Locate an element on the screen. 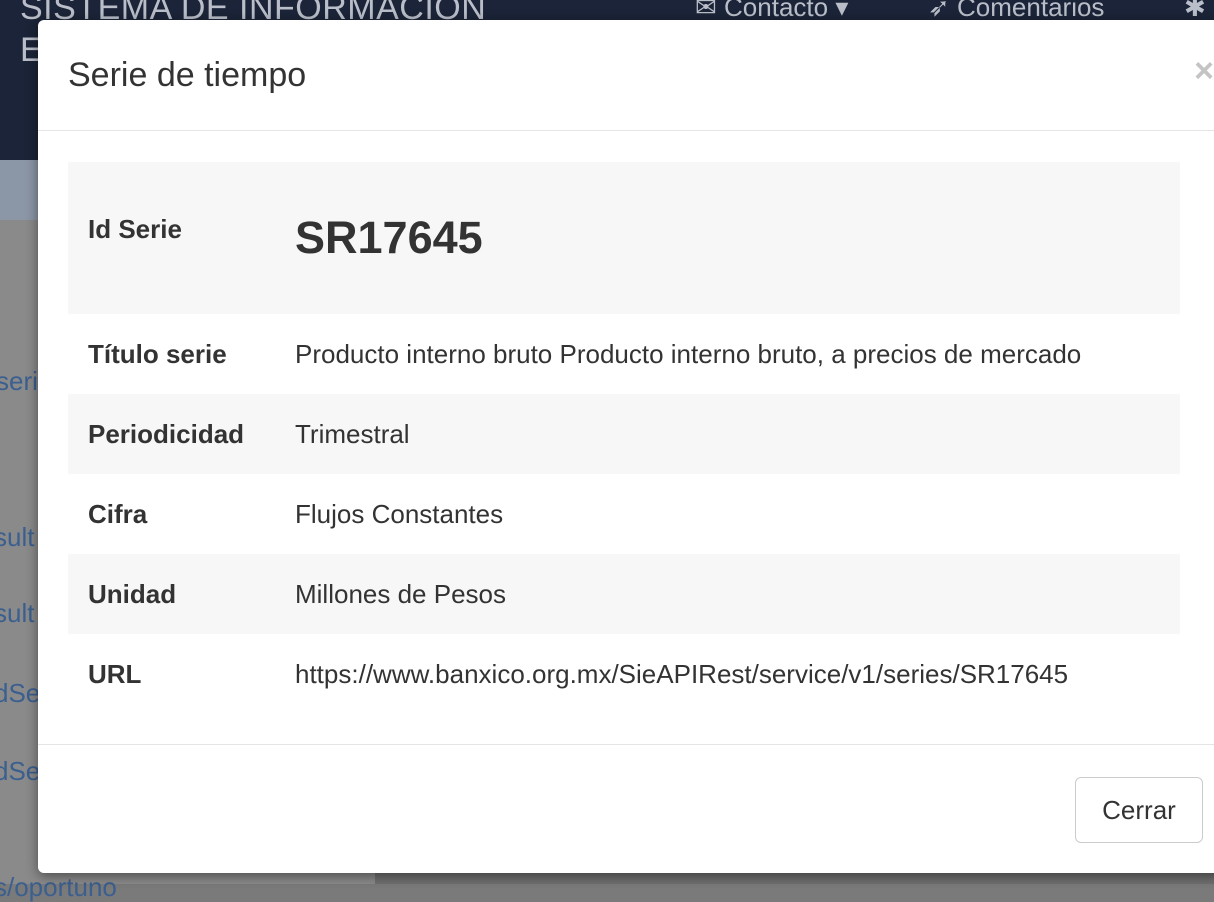  row-label: URL is located at coordinates (115, 673).